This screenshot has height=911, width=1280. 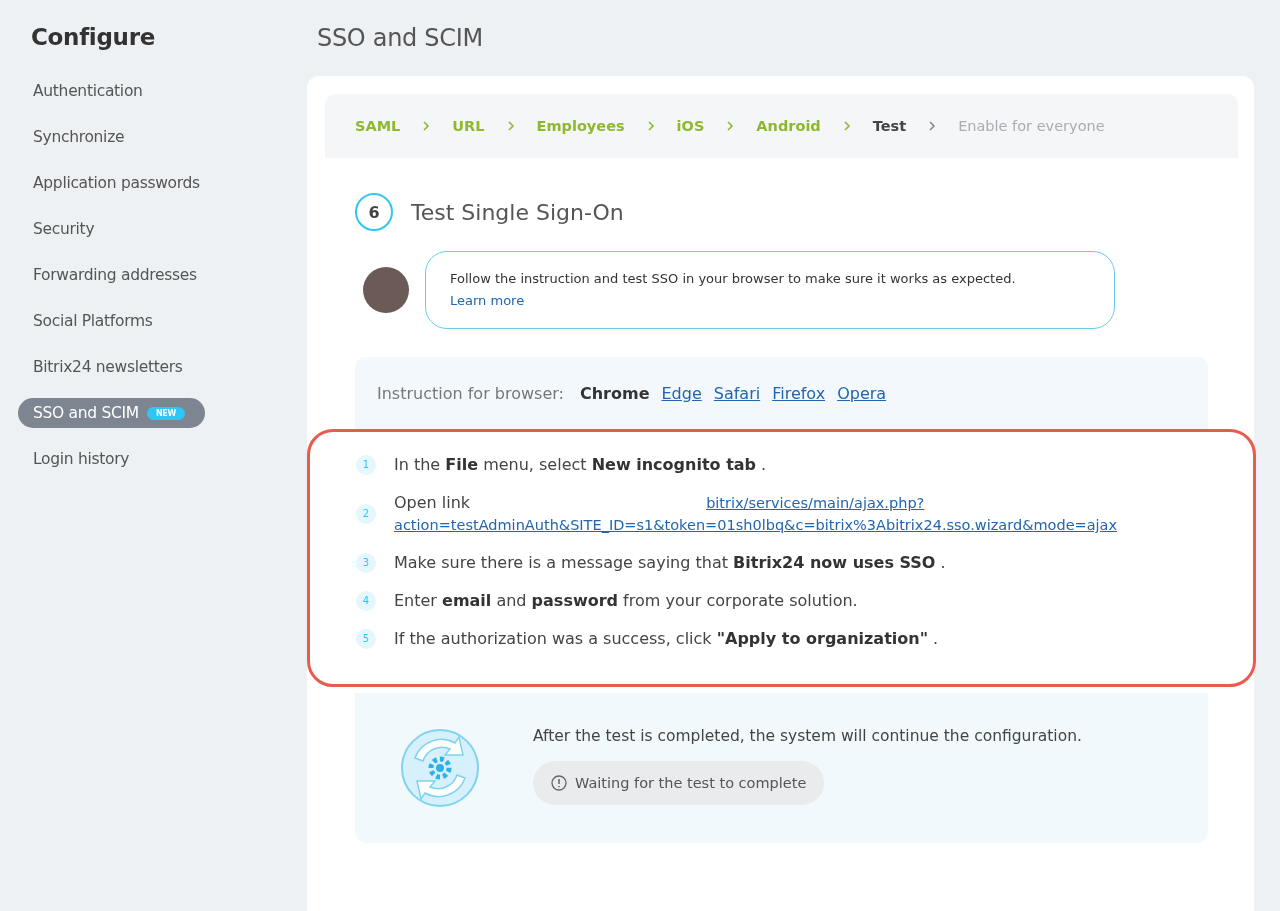 I want to click on sidebar-item: Login history, so click(x=81, y=459).